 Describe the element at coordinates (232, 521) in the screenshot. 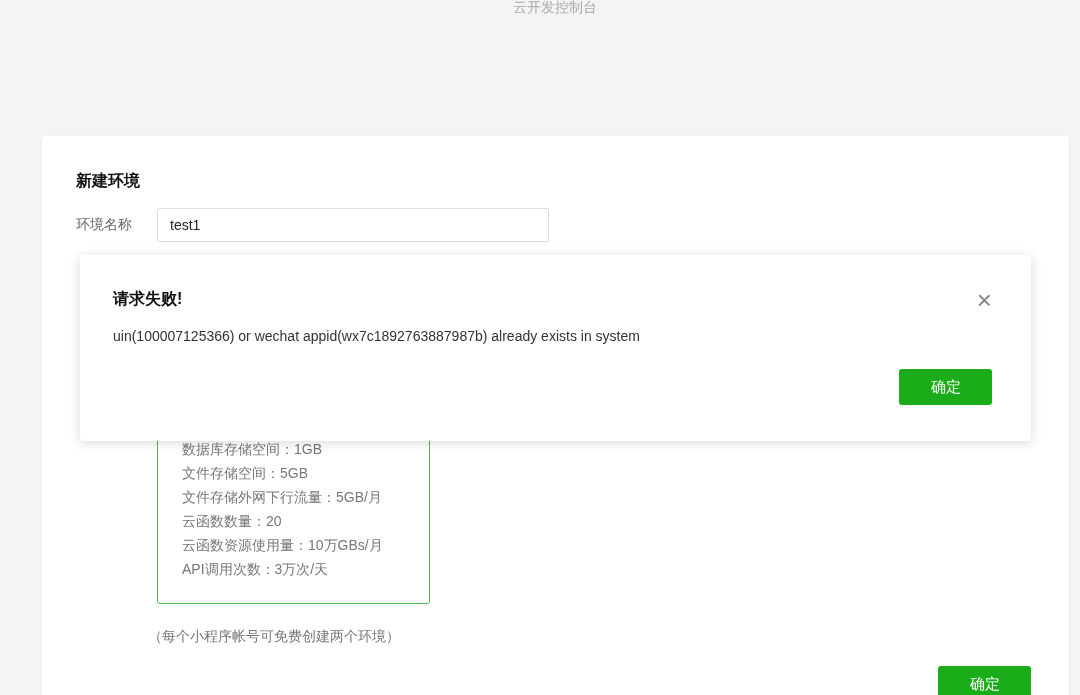

I see `quota-text: 云函数数量：20` at that location.